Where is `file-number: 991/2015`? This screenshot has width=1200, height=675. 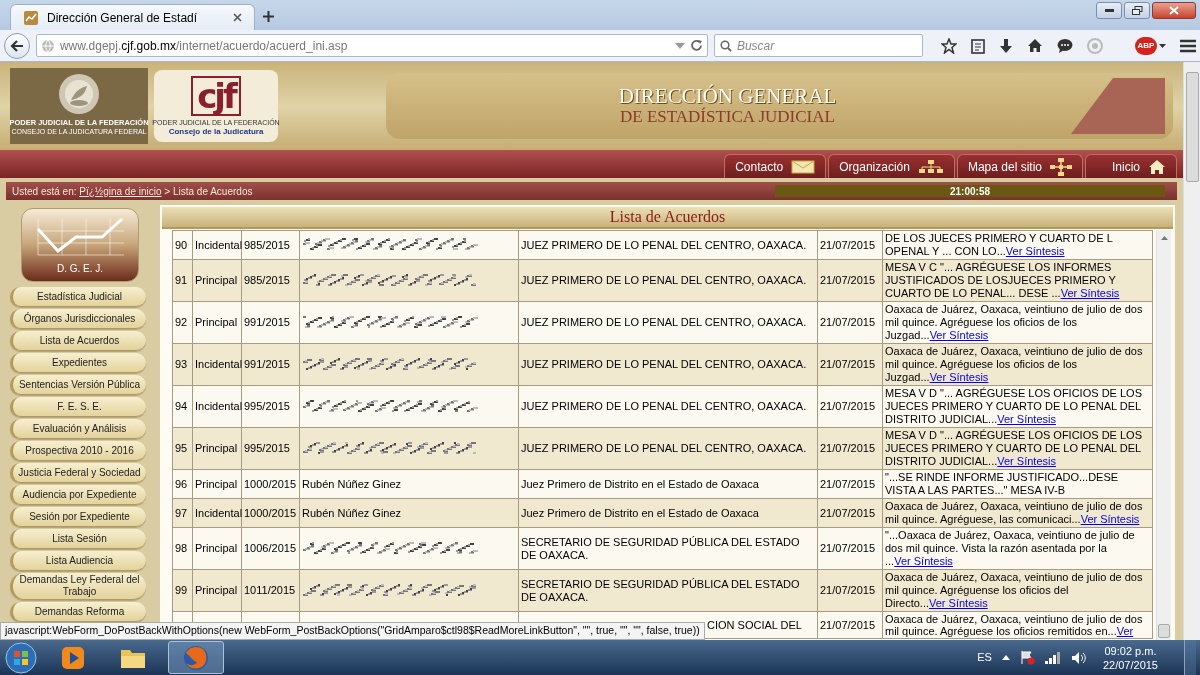 file-number: 991/2015 is located at coordinates (267, 364).